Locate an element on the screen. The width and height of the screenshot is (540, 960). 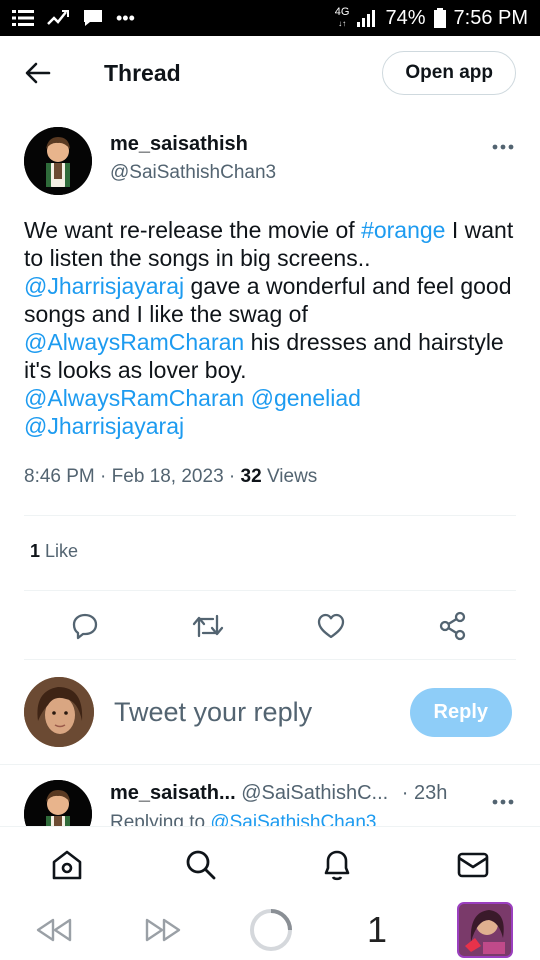
like-icon is located at coordinates (331, 626).